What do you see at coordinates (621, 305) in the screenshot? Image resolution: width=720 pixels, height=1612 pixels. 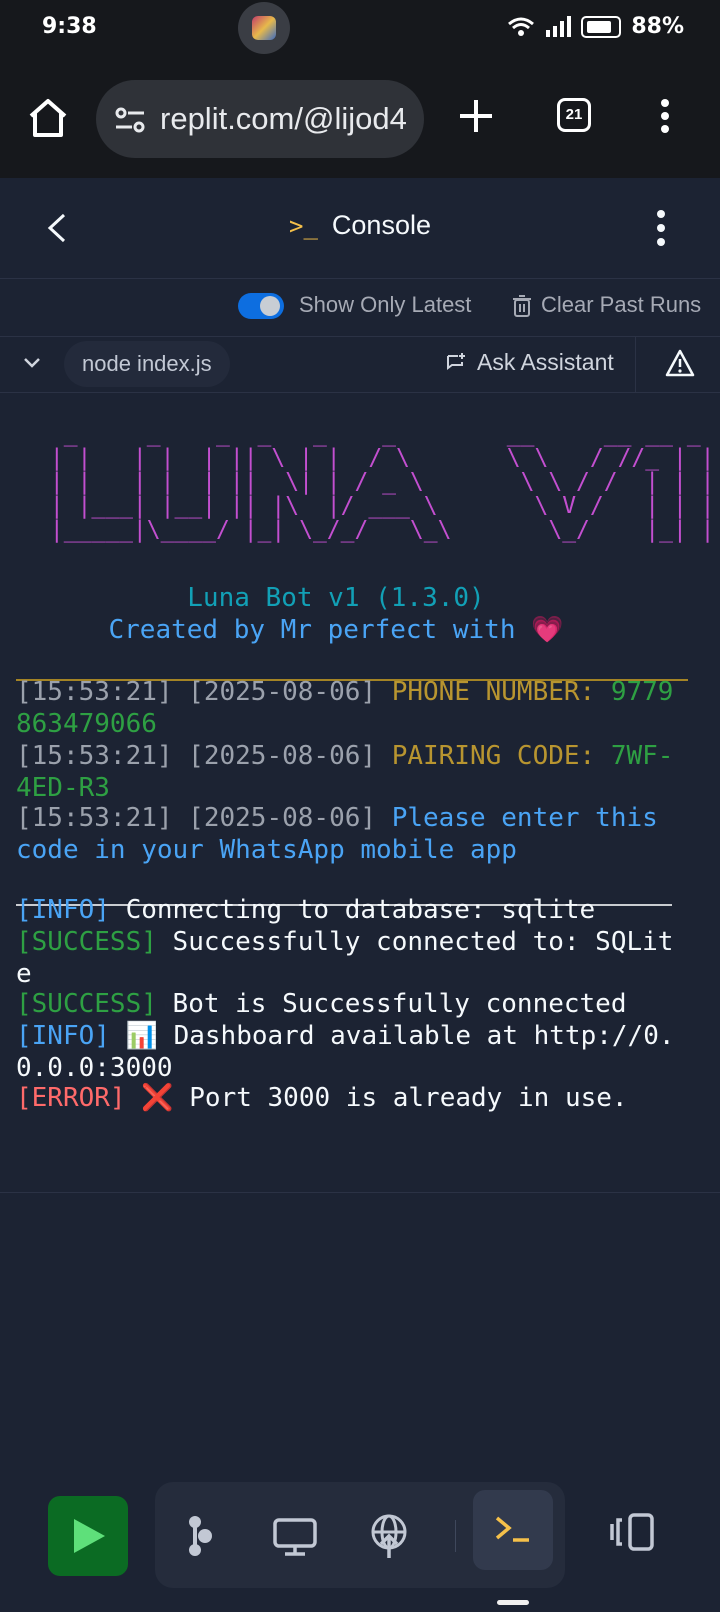 I see `clear-past-runs-button: Clear Past Runs` at bounding box center [621, 305].